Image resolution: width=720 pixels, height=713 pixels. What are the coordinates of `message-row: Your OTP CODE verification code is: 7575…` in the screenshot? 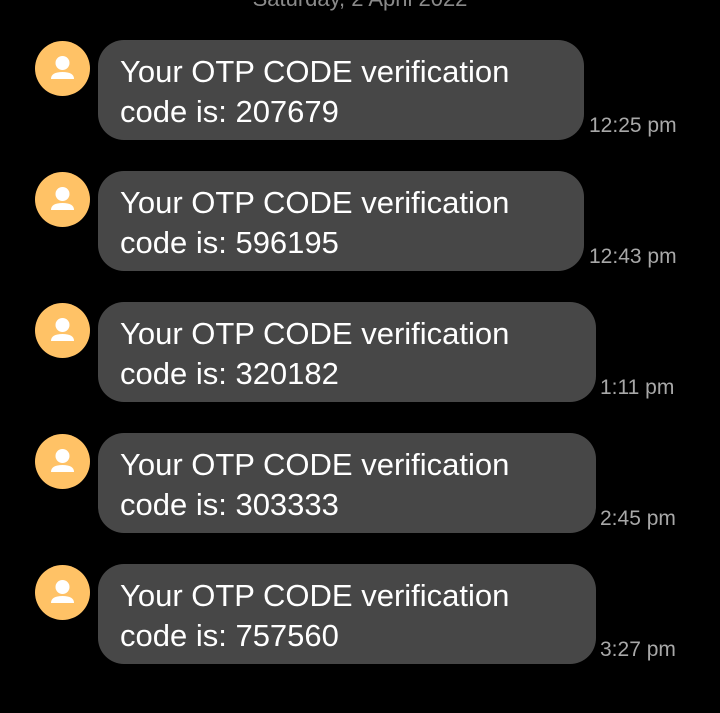 It's located at (360, 614).